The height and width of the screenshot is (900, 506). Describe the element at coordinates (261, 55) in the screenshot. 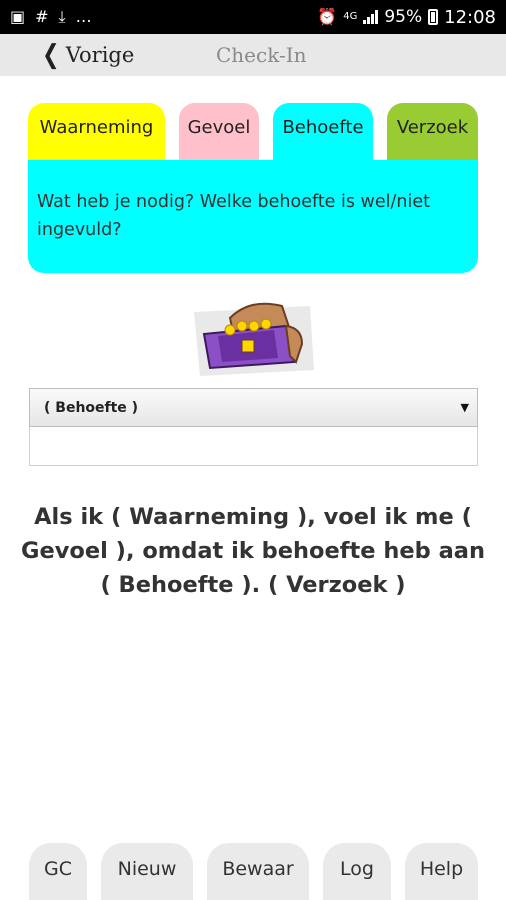

I see `page-title: Check-In` at that location.